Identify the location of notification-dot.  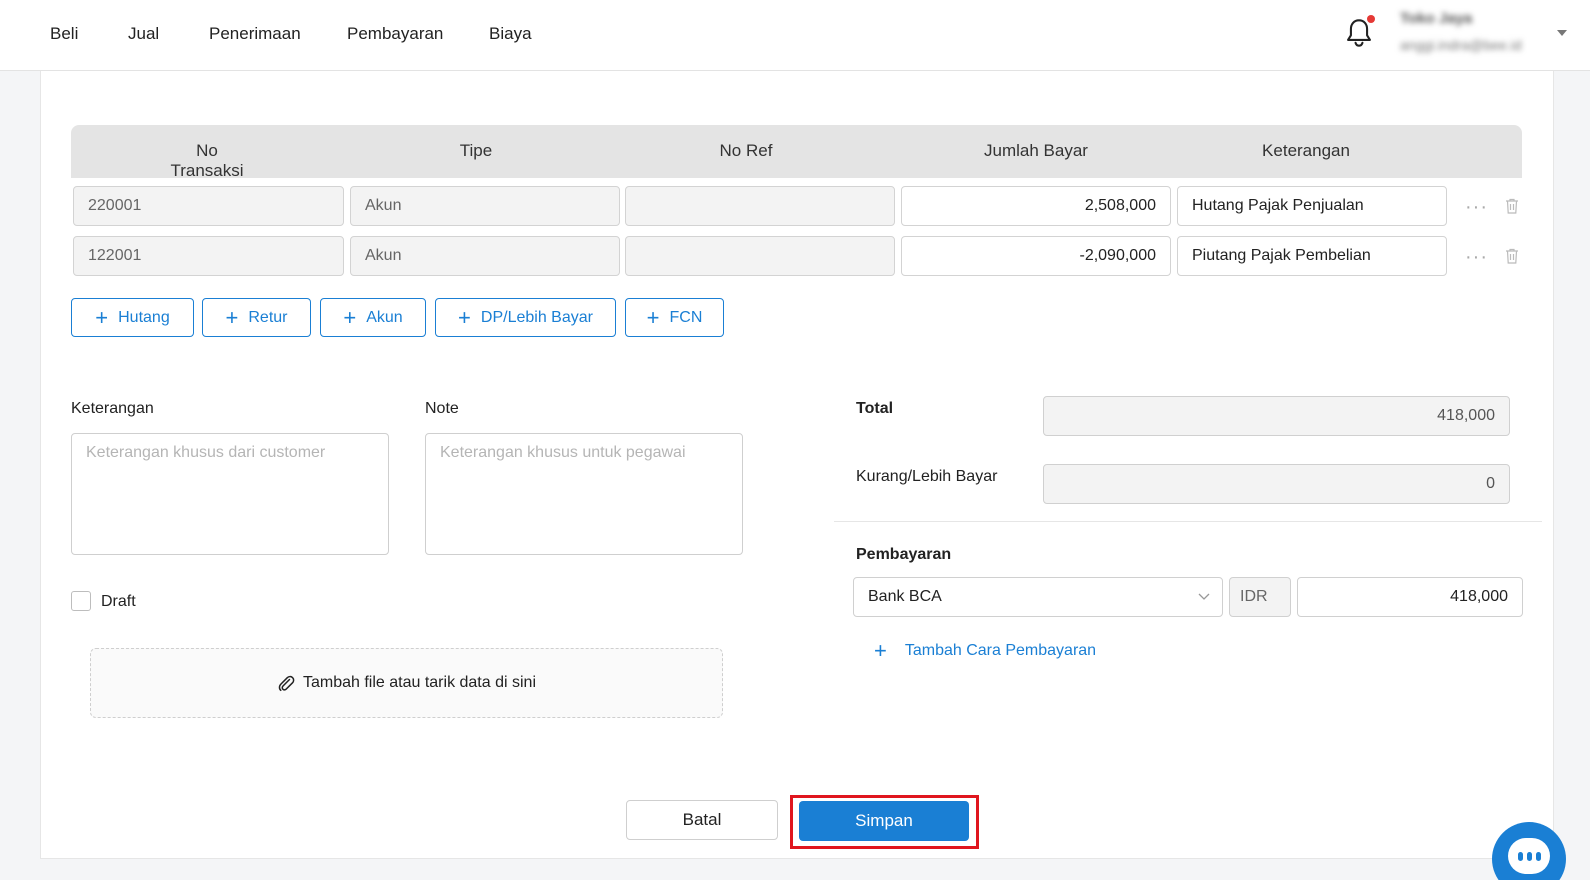
(1371, 19).